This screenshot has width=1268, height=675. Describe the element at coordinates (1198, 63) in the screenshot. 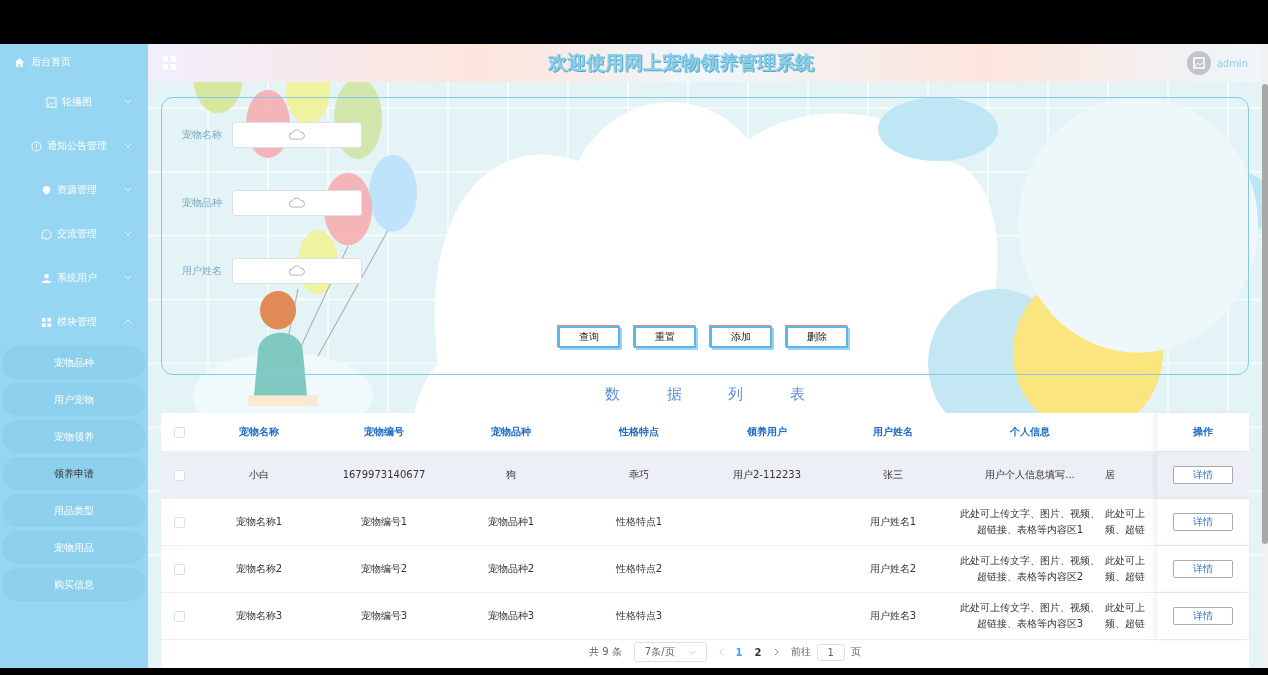

I see `avatar-icon` at that location.